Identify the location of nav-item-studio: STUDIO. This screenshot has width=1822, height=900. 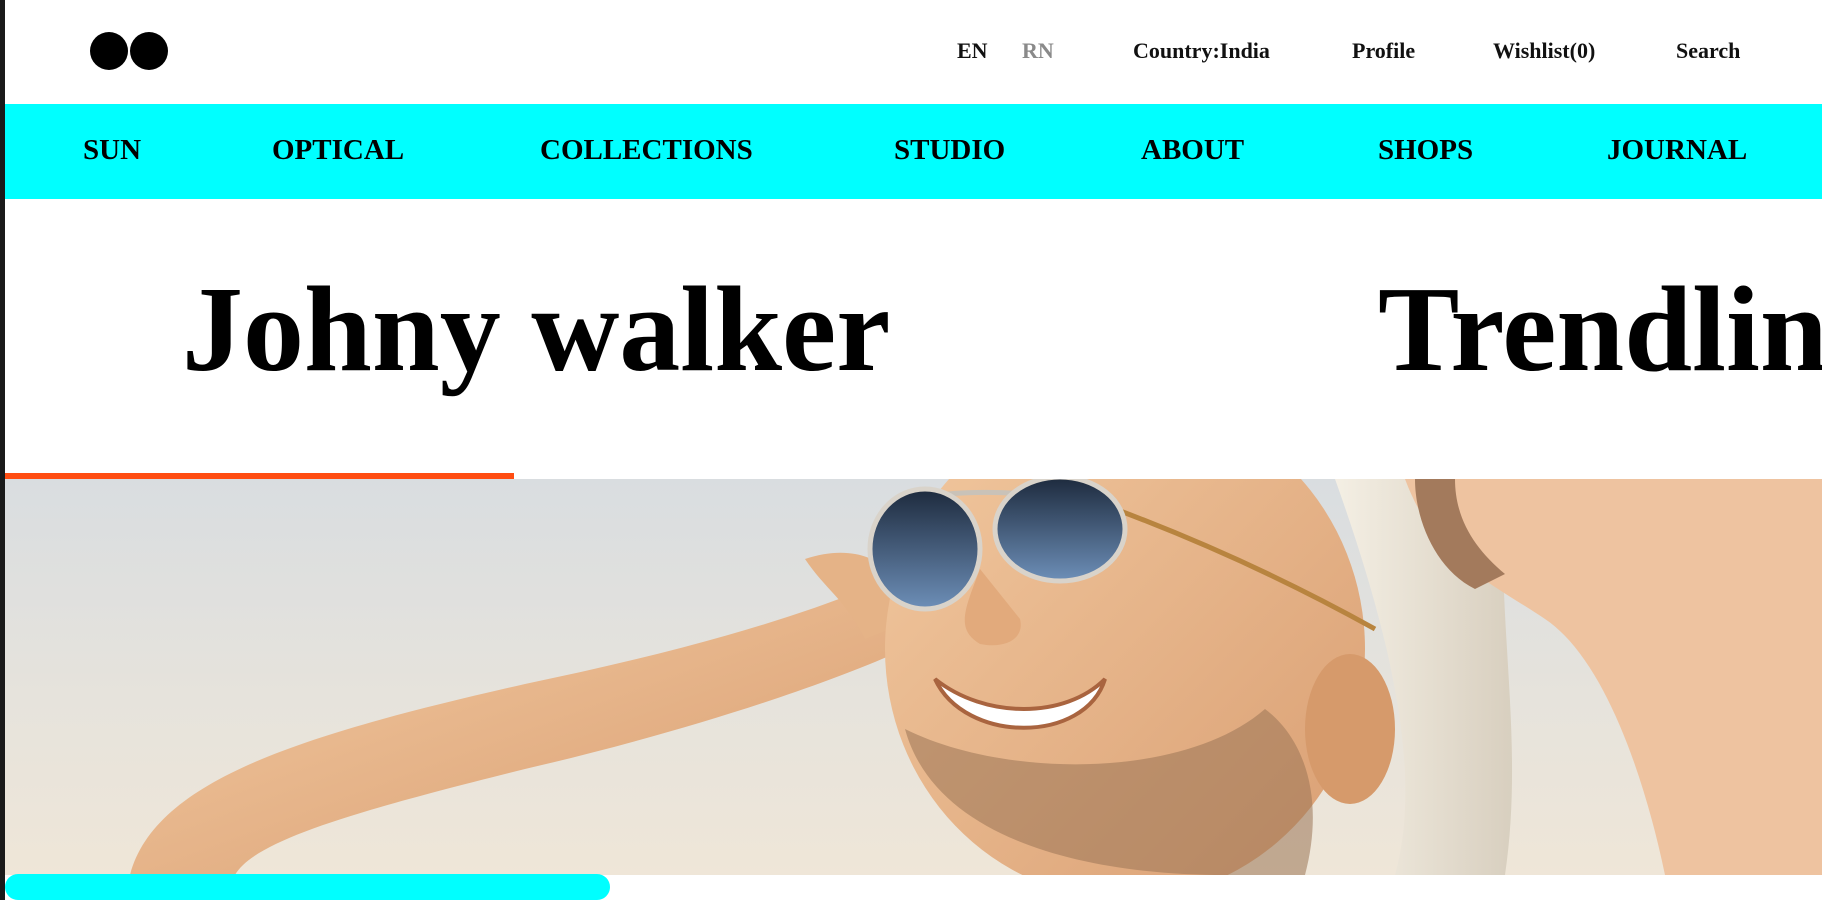
(949, 150).